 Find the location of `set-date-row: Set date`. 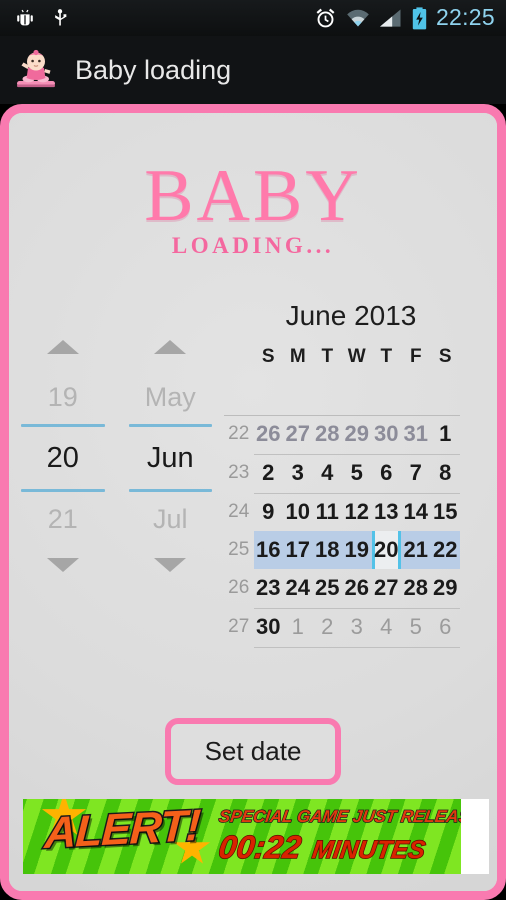

set-date-row: Set date is located at coordinates (253, 751).